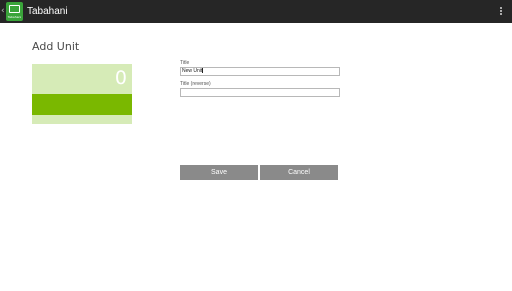 The height and width of the screenshot is (291, 512). What do you see at coordinates (56, 46) in the screenshot?
I see `page-title: Add Unit` at bounding box center [56, 46].